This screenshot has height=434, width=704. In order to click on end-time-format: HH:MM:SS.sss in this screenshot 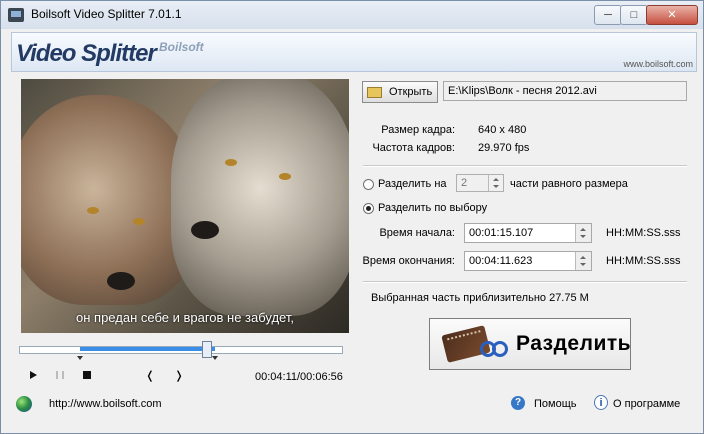, I will do `click(643, 261)`.